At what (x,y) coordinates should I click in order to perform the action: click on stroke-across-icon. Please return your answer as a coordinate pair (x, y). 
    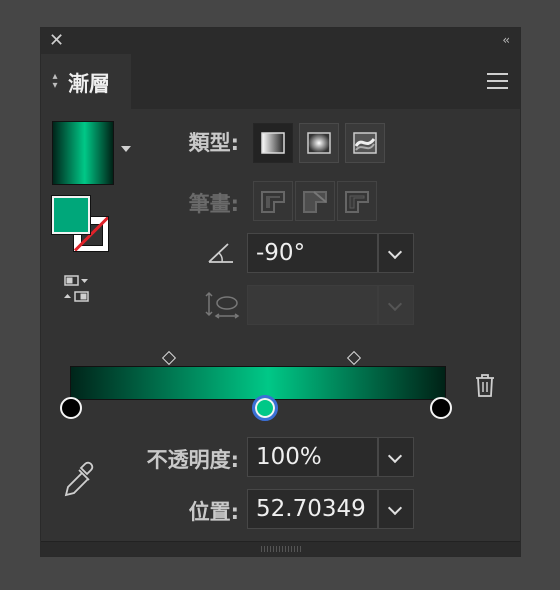
    Looking at the image, I should click on (357, 202).